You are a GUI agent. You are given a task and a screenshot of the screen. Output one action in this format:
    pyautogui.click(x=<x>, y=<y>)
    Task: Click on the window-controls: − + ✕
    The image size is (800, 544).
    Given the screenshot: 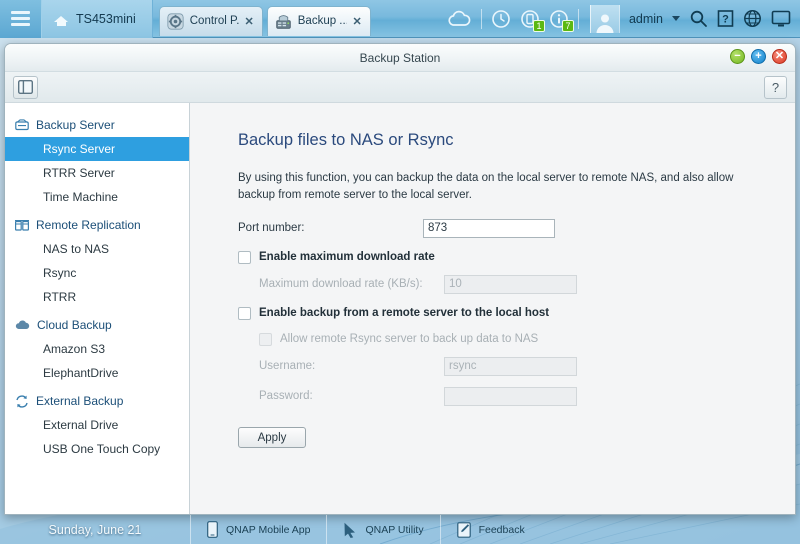 What is the action you would take?
    pyautogui.click(x=758, y=56)
    